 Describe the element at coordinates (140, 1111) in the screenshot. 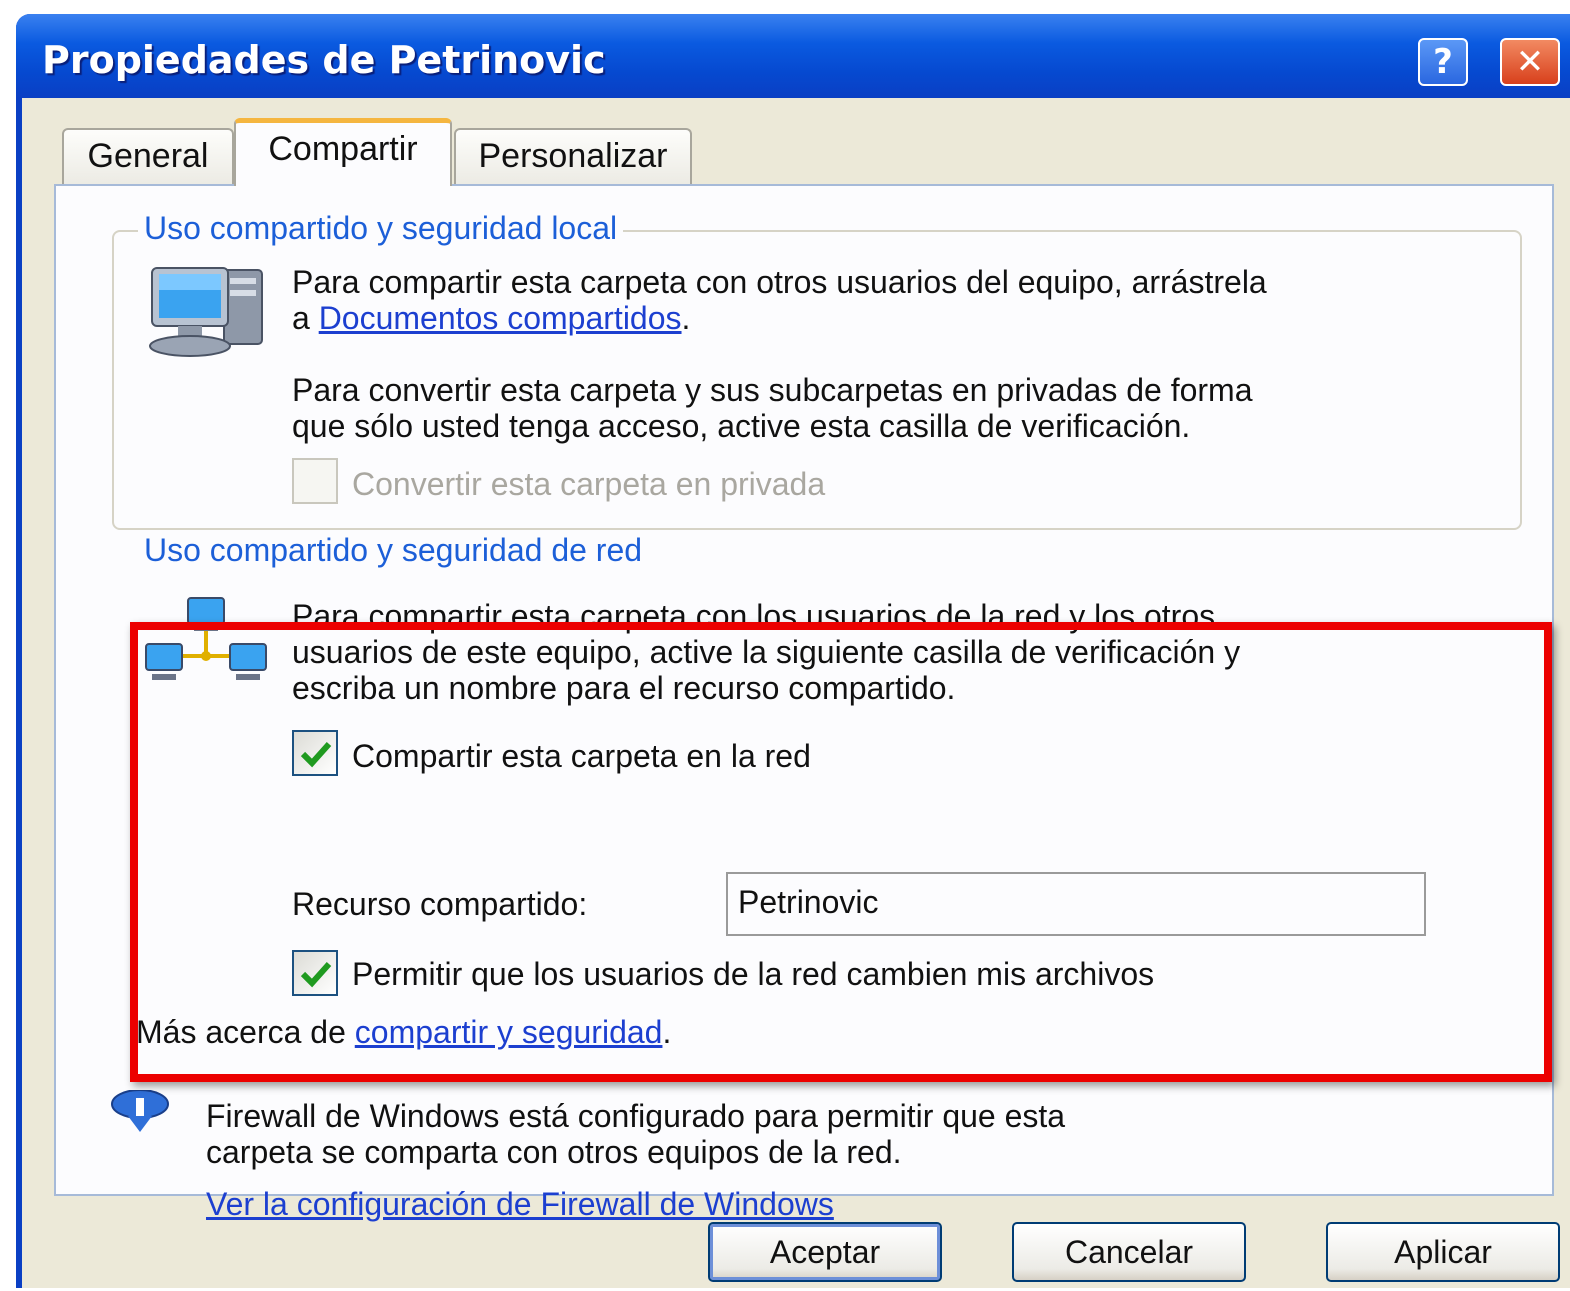

I see `info-shield-icon` at that location.